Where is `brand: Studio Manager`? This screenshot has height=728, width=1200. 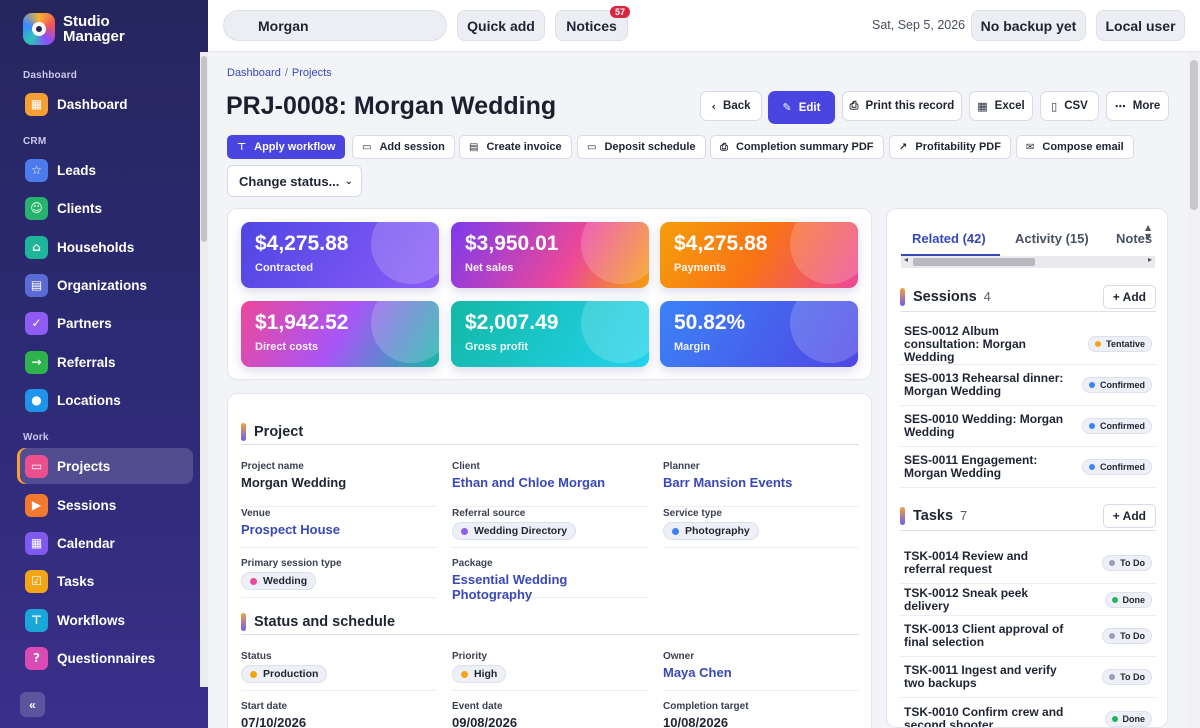 brand: Studio Manager is located at coordinates (74, 29).